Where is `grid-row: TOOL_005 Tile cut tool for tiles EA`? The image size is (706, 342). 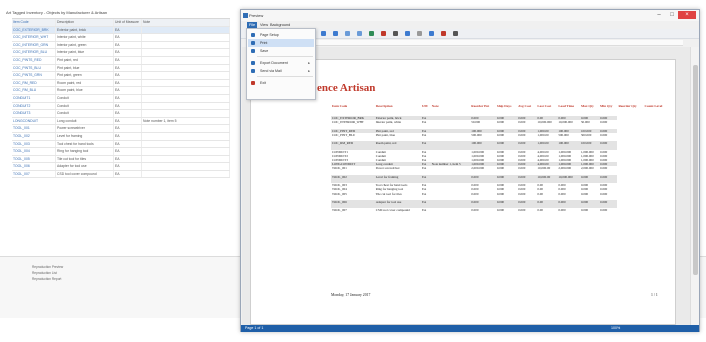 grid-row: TOOL_005 Tile cut tool for tiles EA is located at coordinates (121, 159).